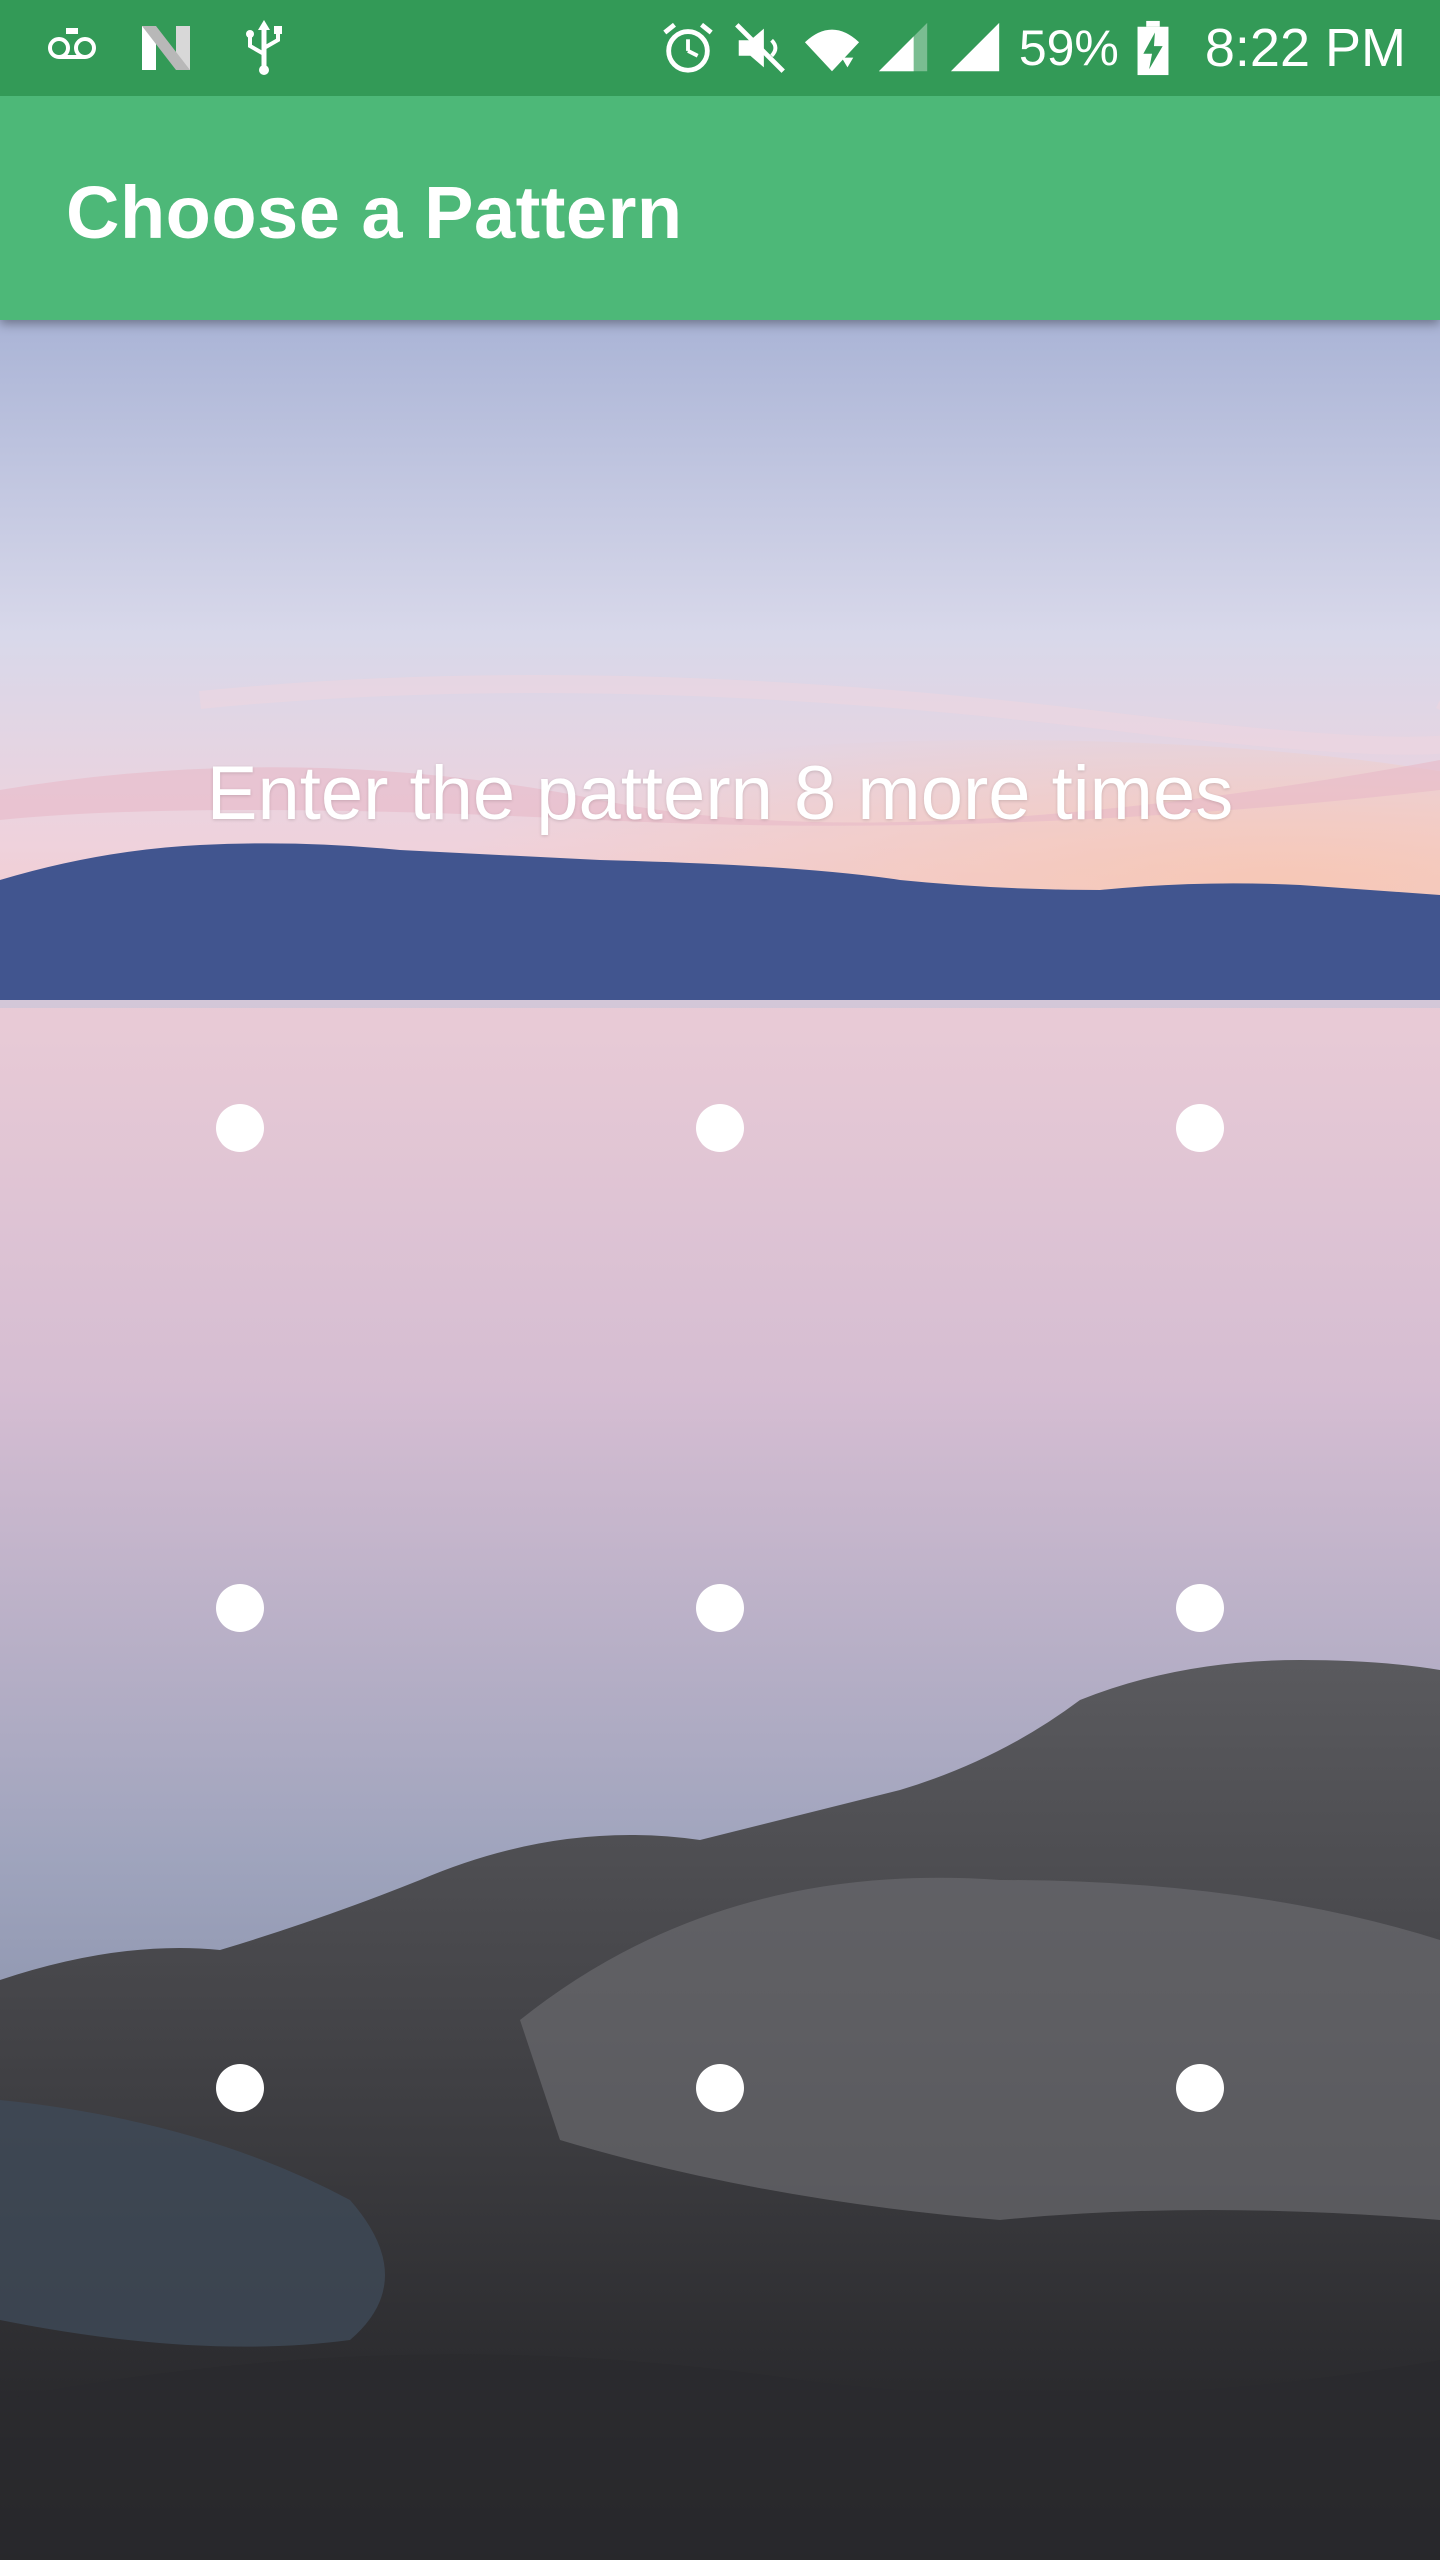 The image size is (1440, 2560). I want to click on pattern-instruction: Enter the pattern 8 more times, so click(720, 793).